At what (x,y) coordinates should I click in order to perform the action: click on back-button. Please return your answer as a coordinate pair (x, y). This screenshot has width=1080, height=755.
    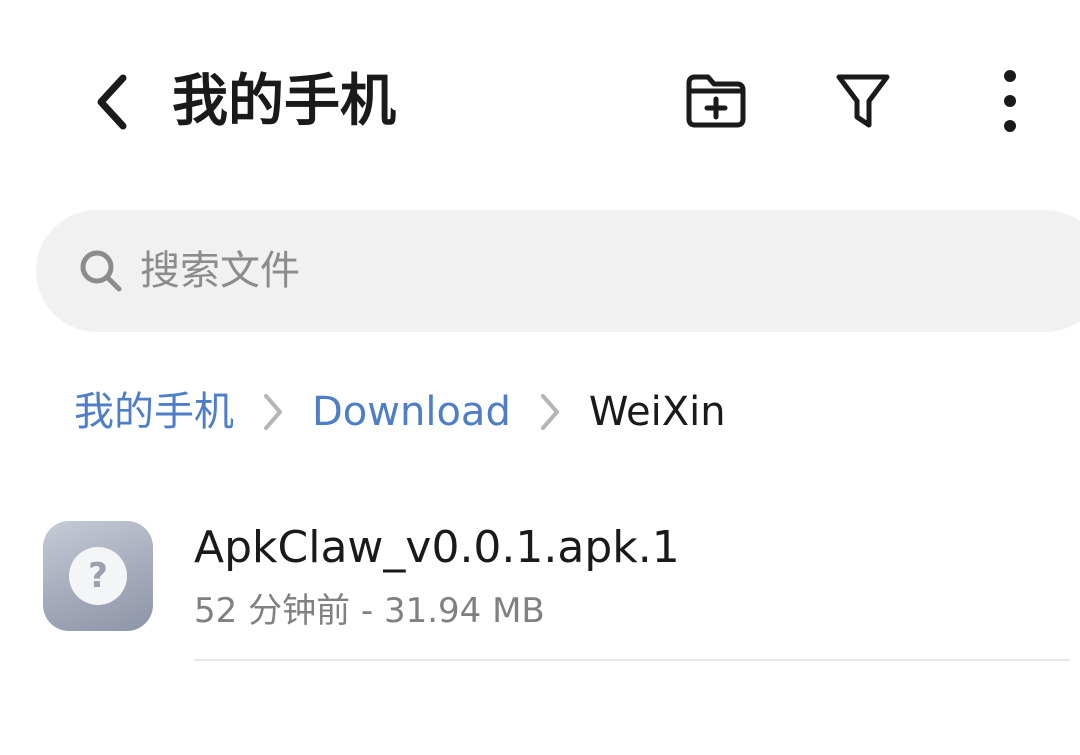
    Looking at the image, I should click on (111, 102).